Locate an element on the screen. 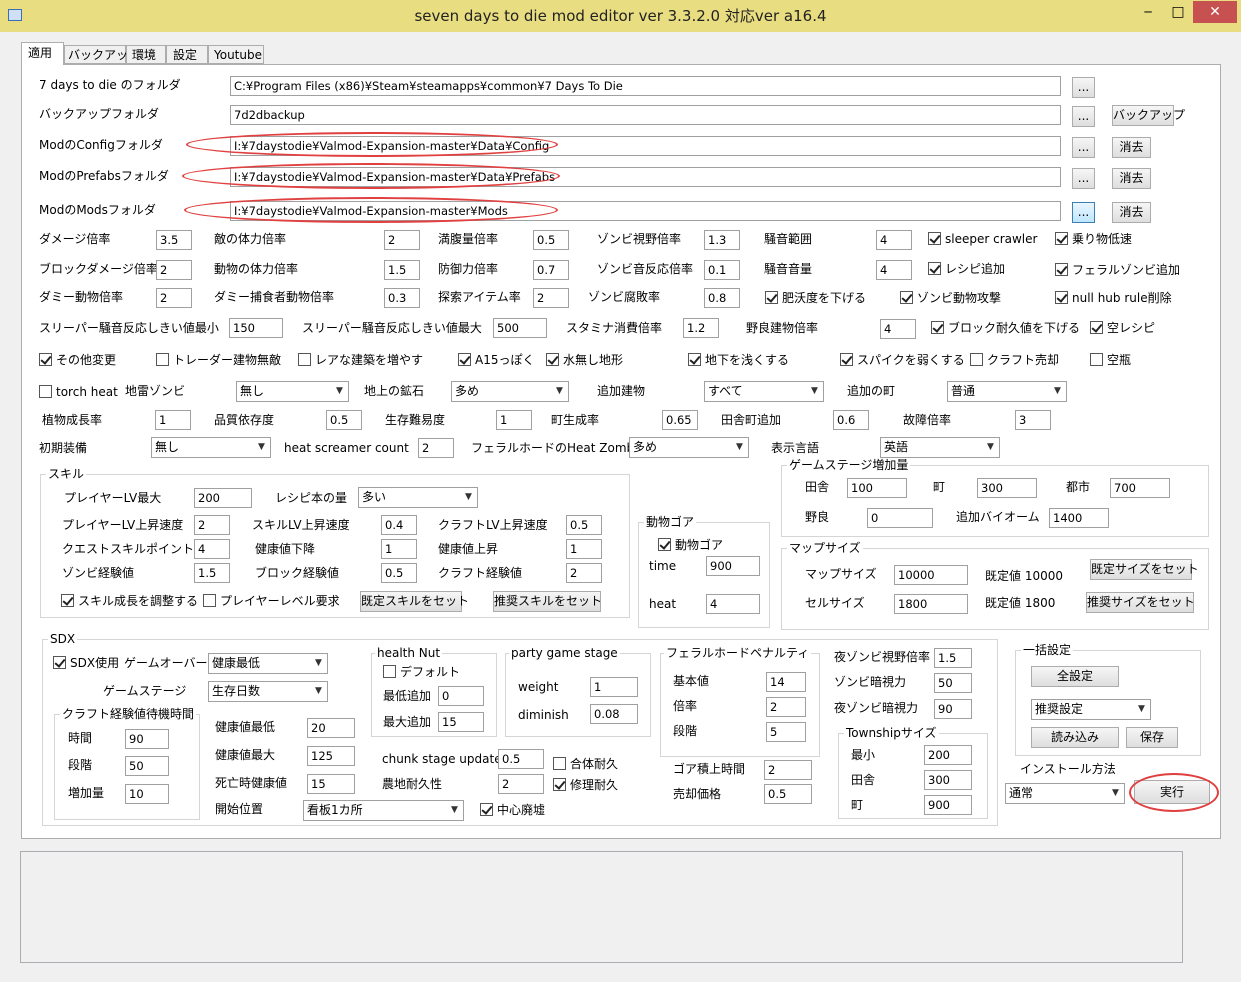  extra-building-select: すべて ▼ is located at coordinates (764, 391).